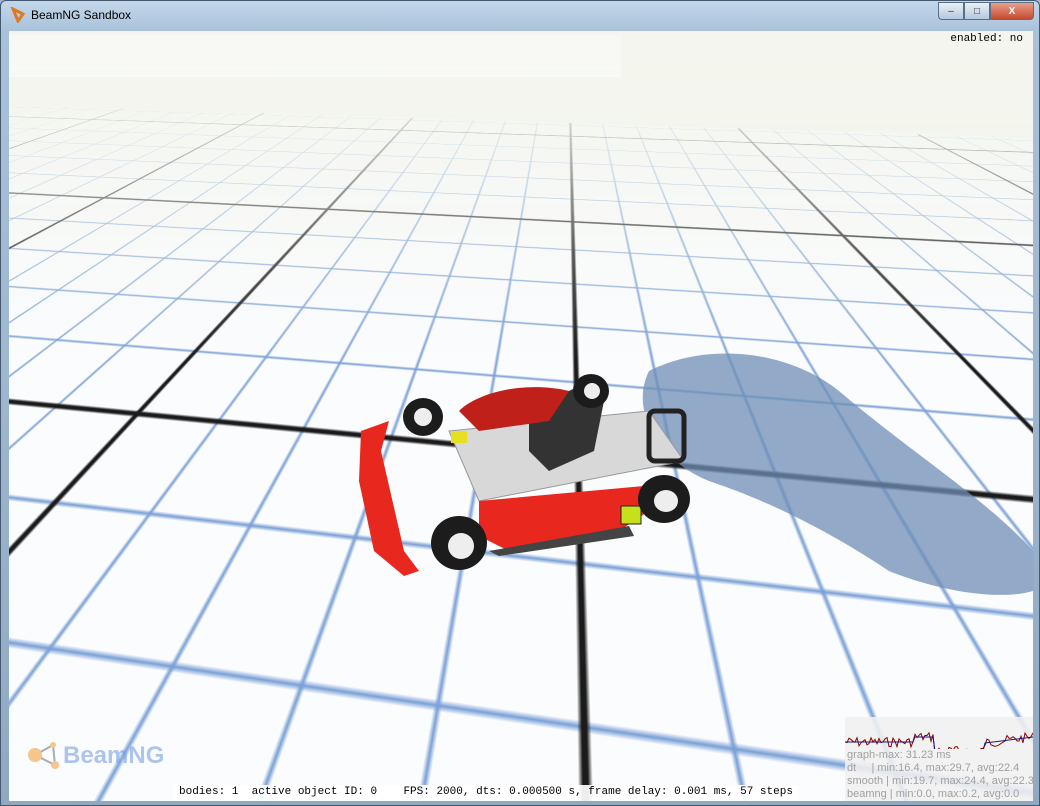 The image size is (1040, 806). I want to click on smooth-series-line, so click(939, 742).